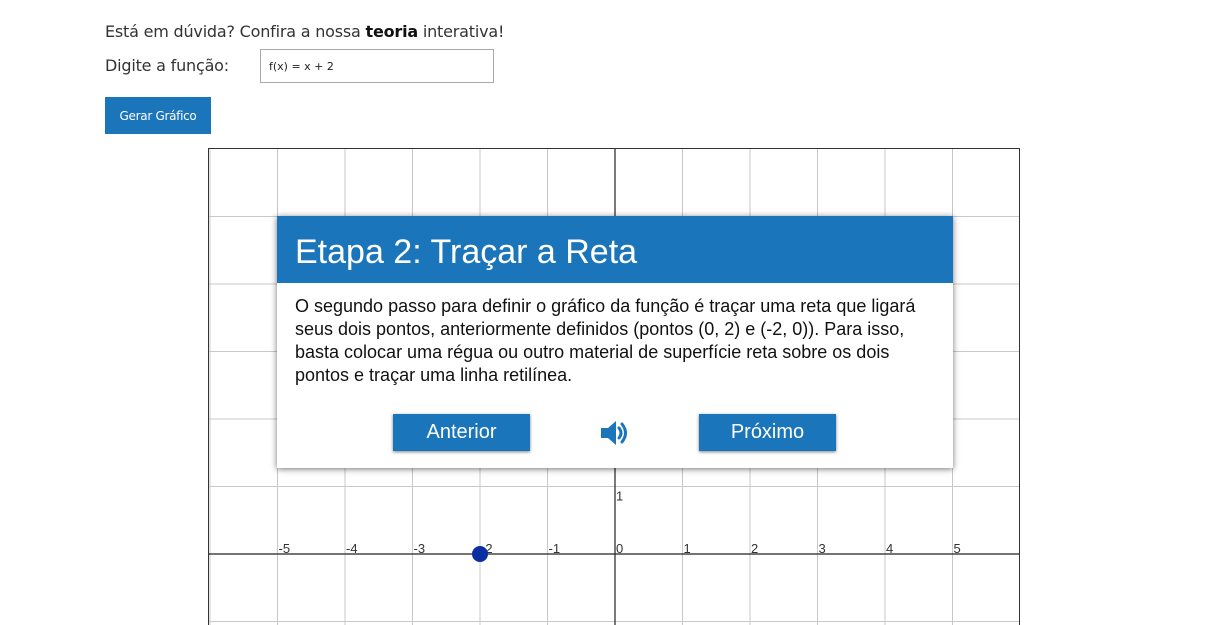 Image resolution: width=1208 pixels, height=625 pixels. I want to click on next-button: Próximo, so click(767, 432).